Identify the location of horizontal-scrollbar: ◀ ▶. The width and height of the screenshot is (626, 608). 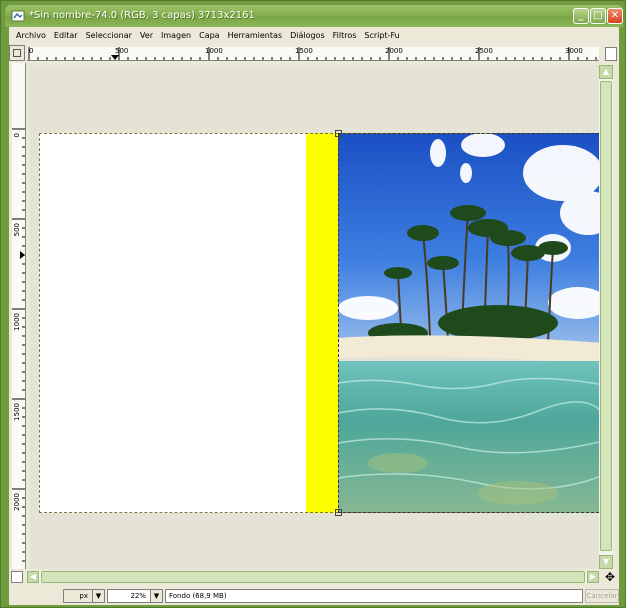
(313, 577).